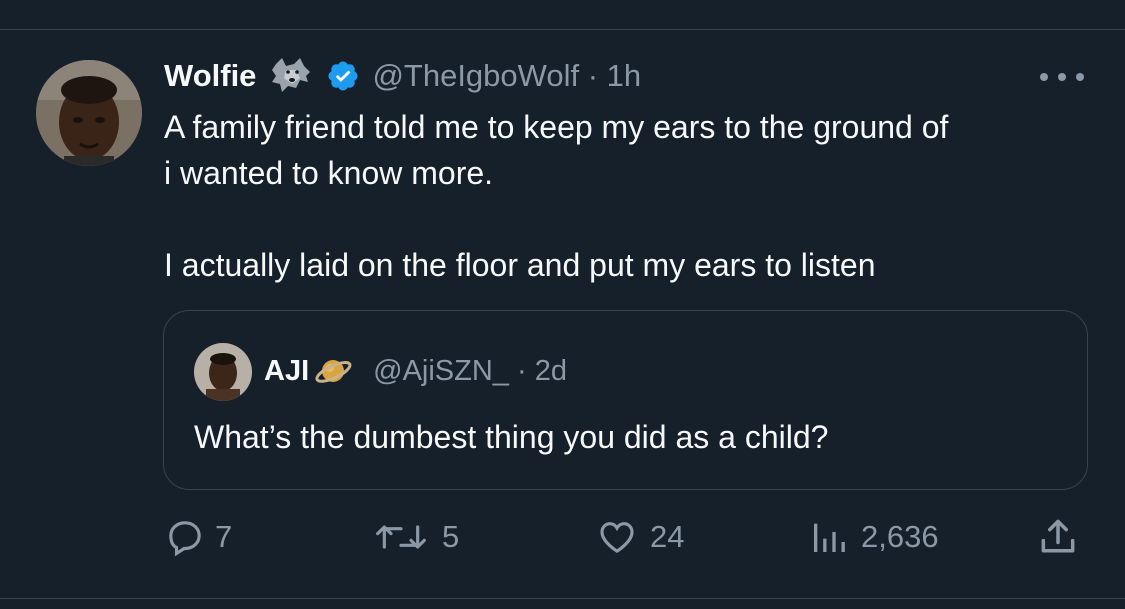 The height and width of the screenshot is (609, 1125). I want to click on retweet-icon, so click(401, 537).